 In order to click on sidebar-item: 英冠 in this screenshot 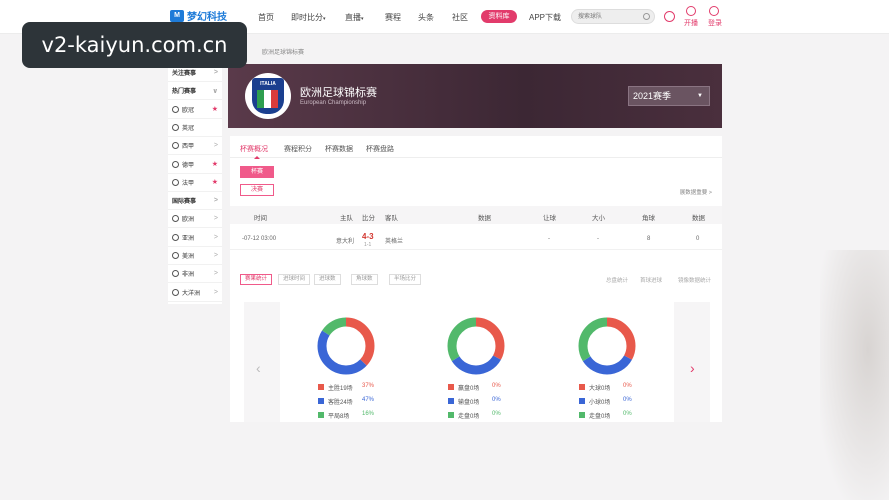, I will do `click(195, 128)`.